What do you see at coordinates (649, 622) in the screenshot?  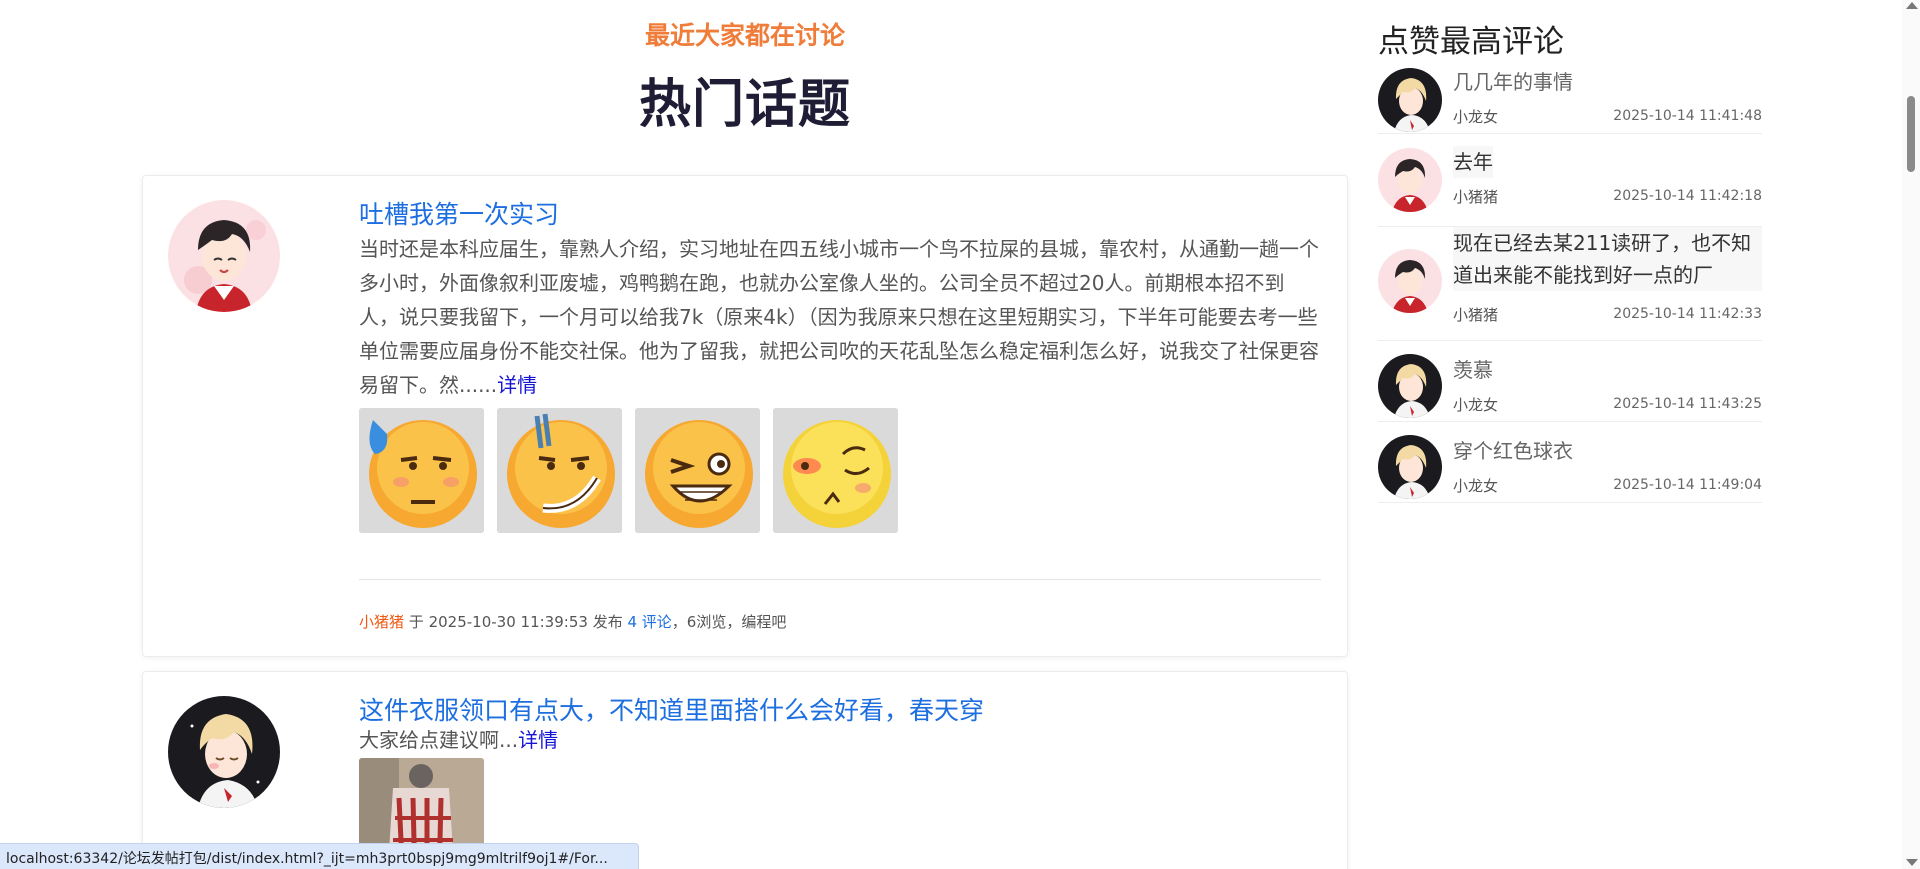 I see `post-comments-link: 4 评论` at bounding box center [649, 622].